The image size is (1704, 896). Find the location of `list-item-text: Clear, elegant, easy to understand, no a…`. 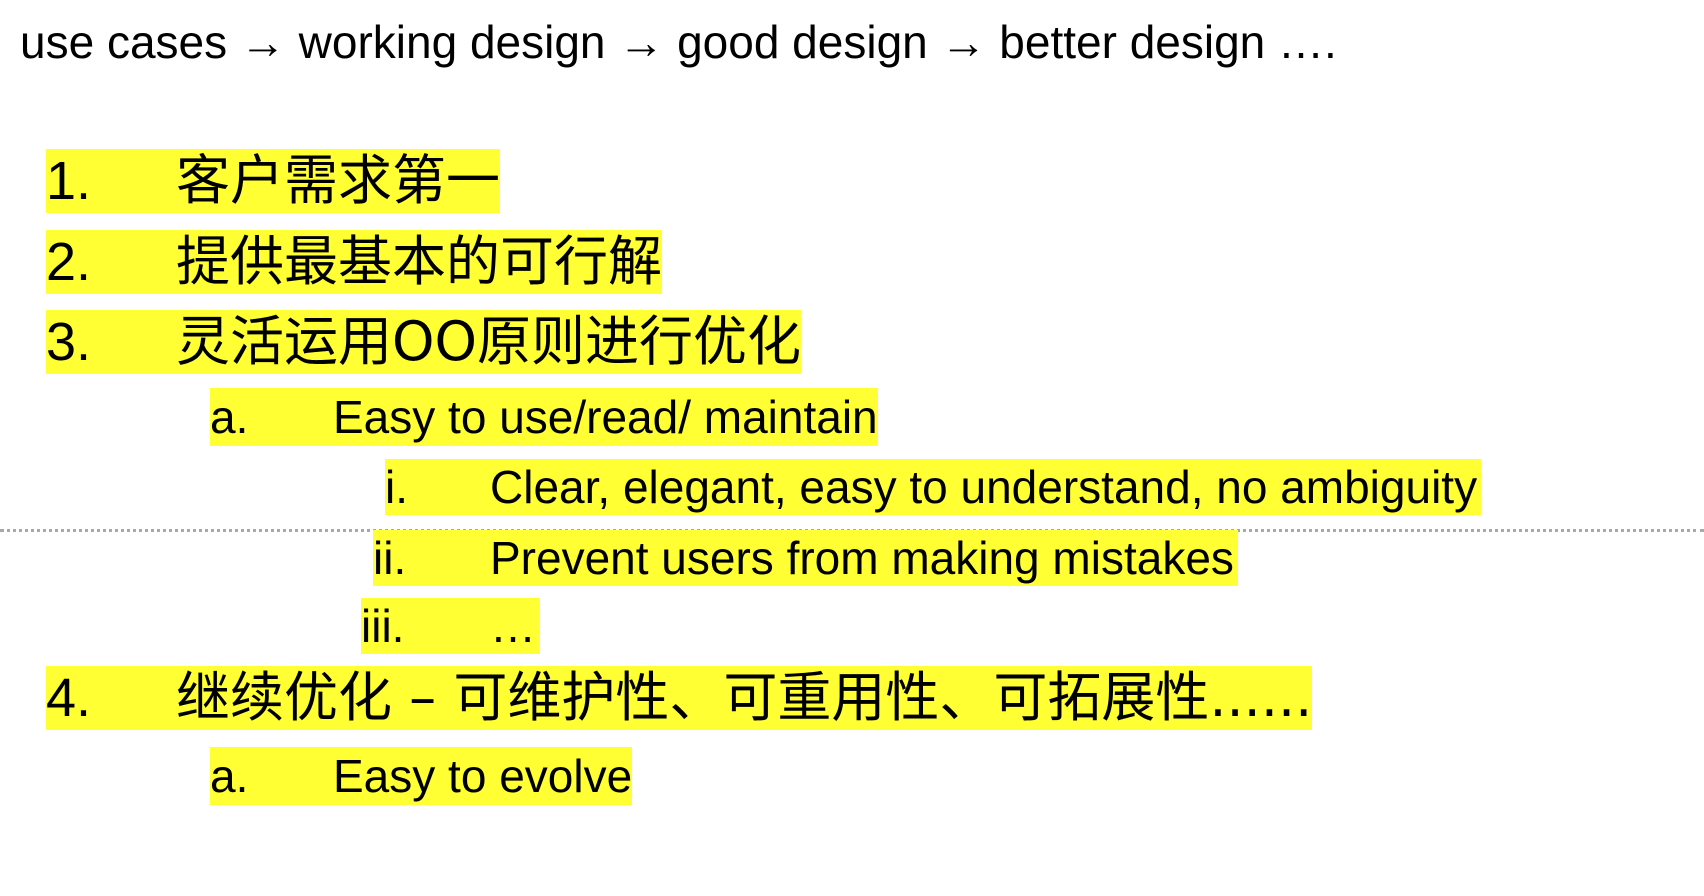

list-item-text: Clear, elegant, easy to understand, no a… is located at coordinates (984, 487).